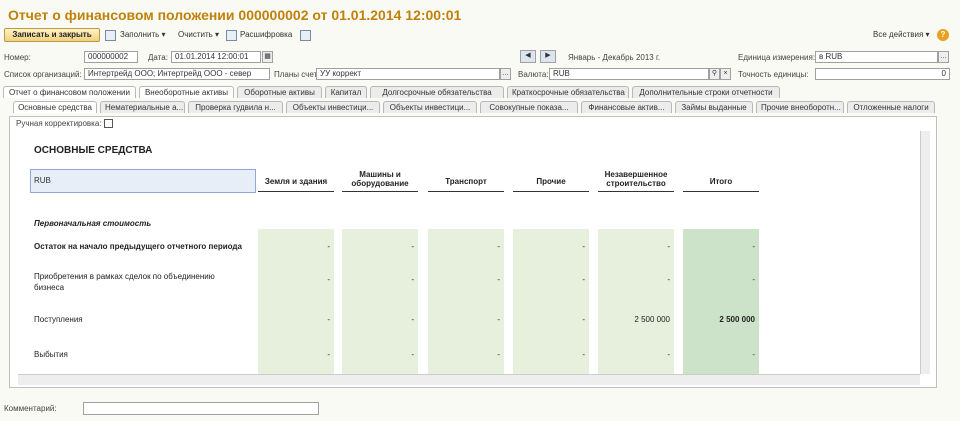 This screenshot has width=960, height=421. Describe the element at coordinates (231, 35) in the screenshot. I see `decode-icon` at that location.